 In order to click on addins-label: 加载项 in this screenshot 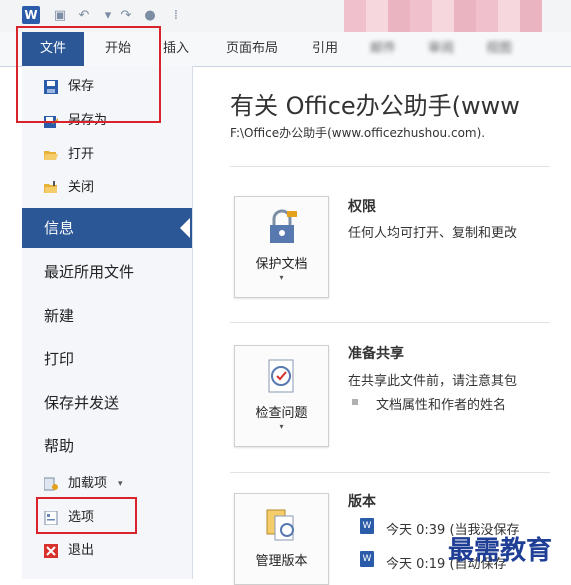, I will do `click(88, 483)`.